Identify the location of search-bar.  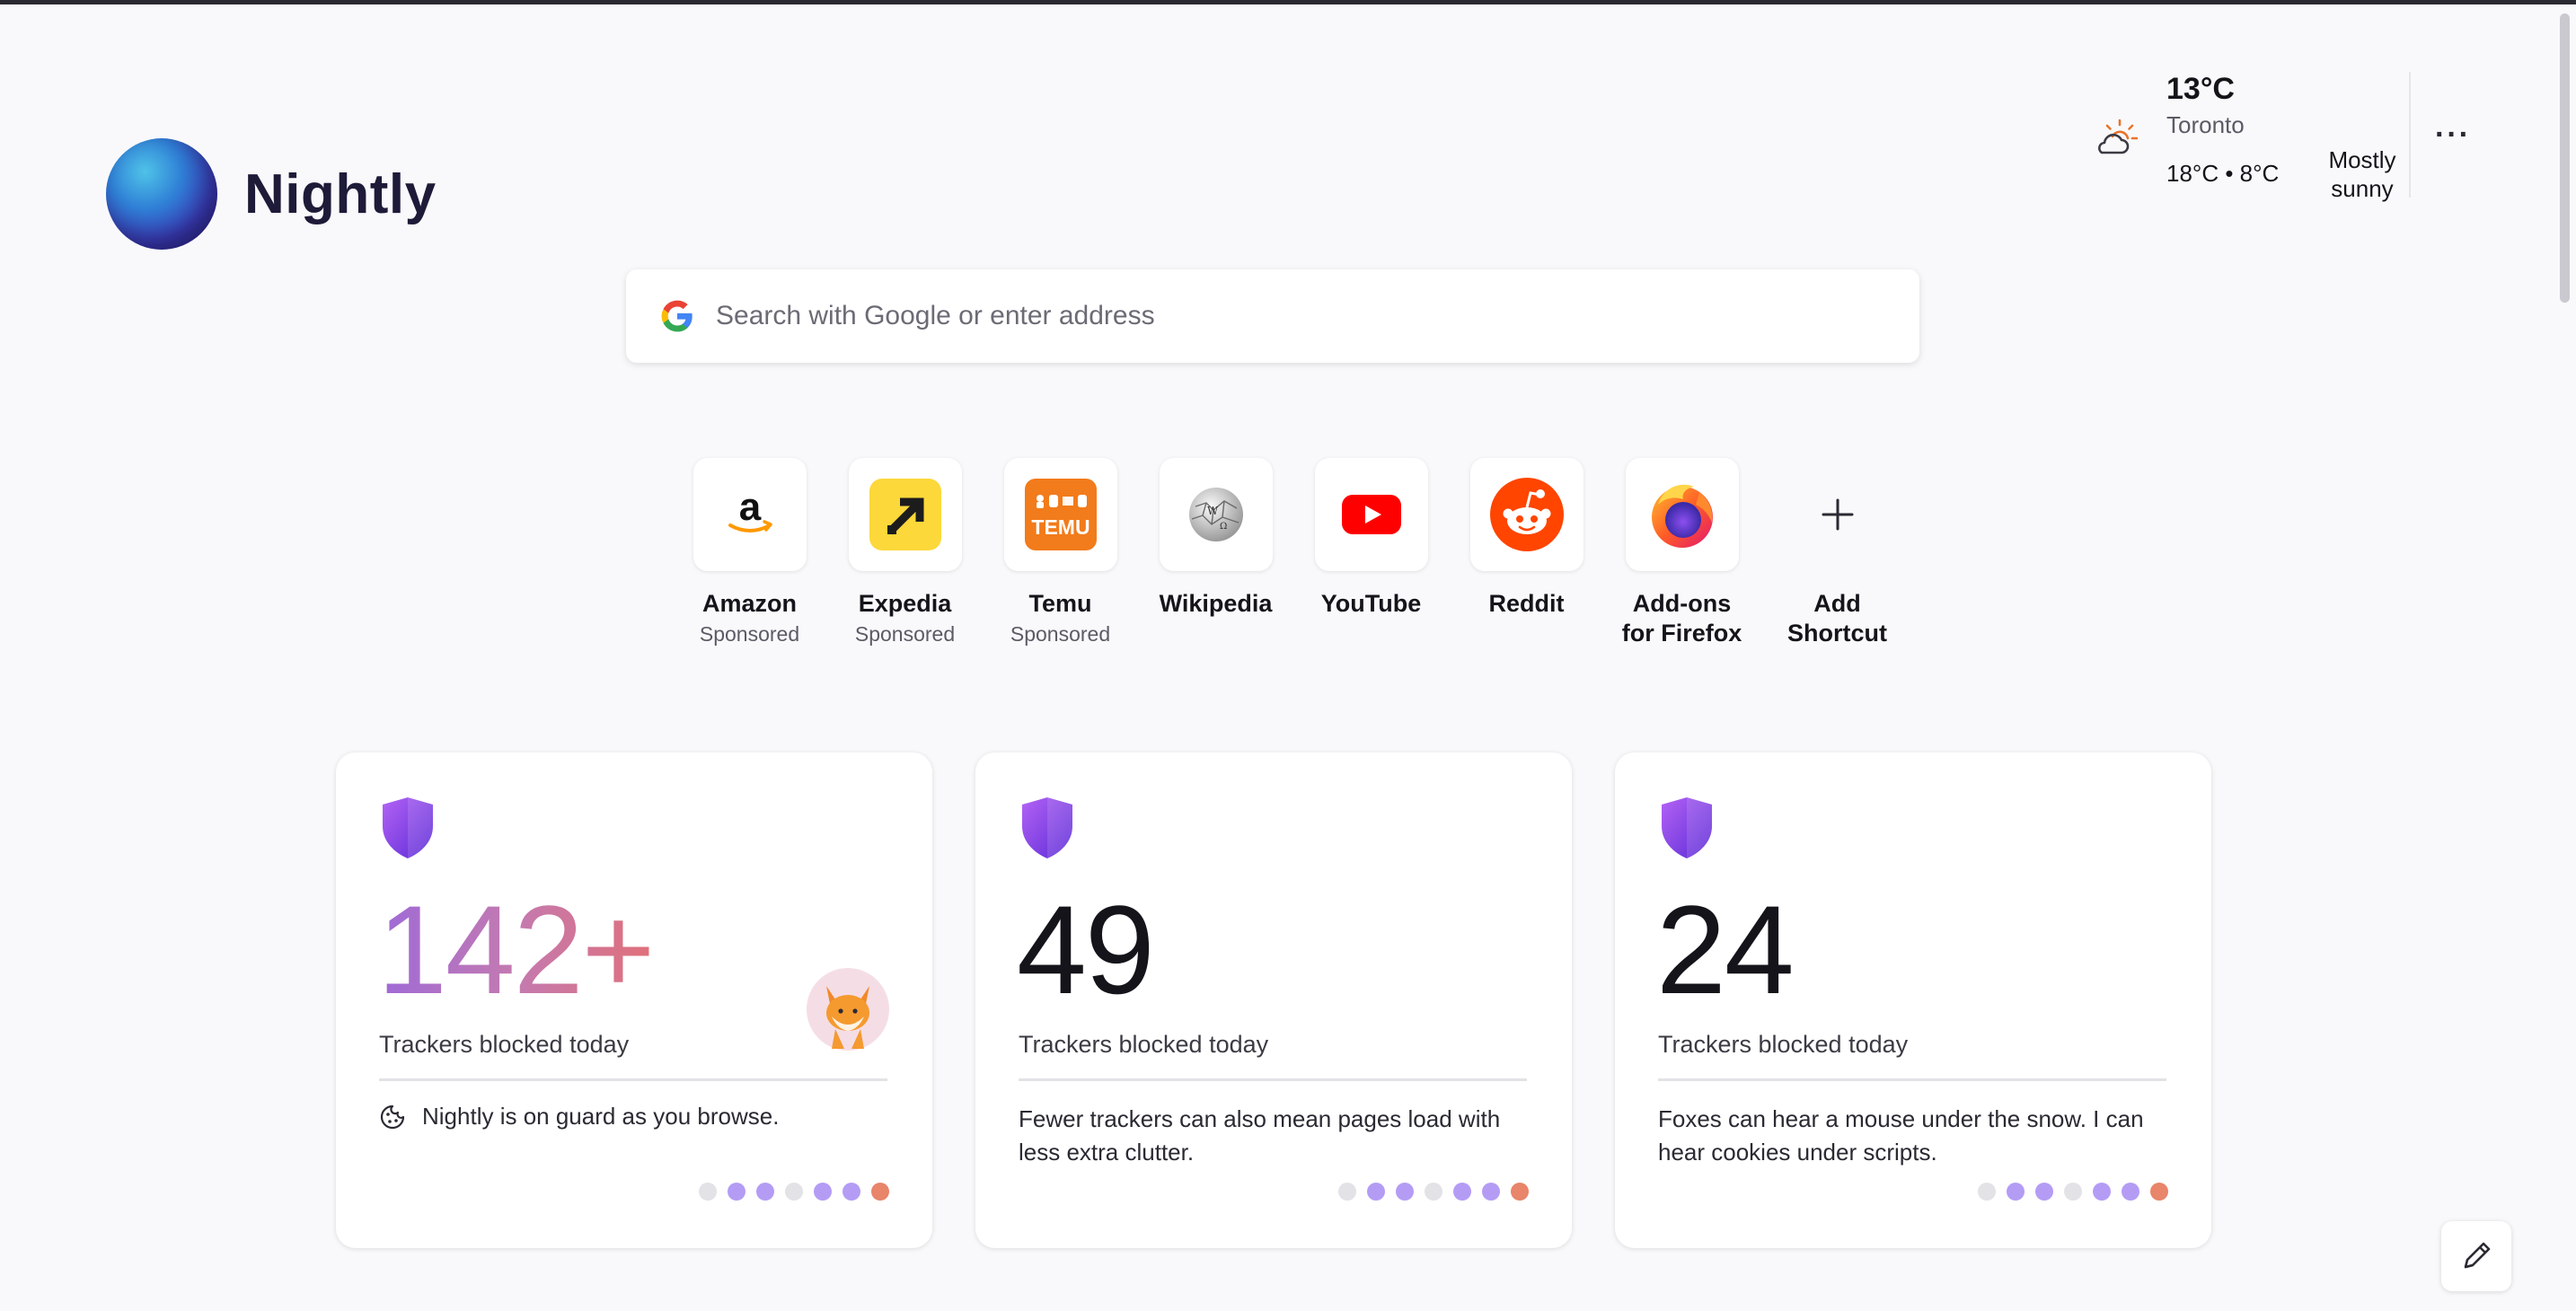
(1272, 316).